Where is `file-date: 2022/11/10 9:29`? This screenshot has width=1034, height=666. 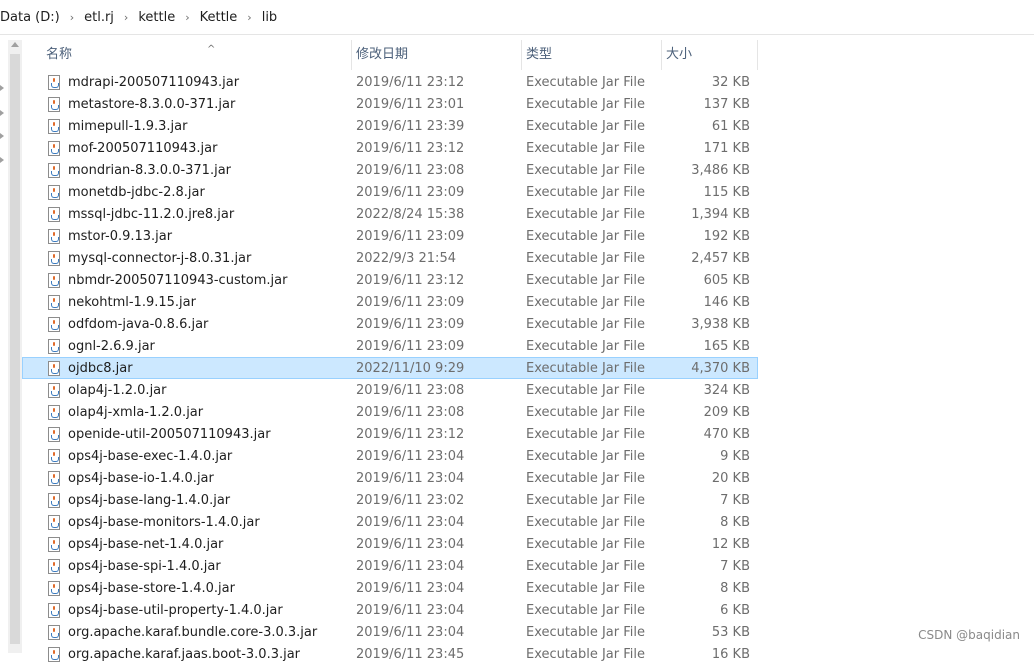 file-date: 2022/11/10 9:29 is located at coordinates (410, 368).